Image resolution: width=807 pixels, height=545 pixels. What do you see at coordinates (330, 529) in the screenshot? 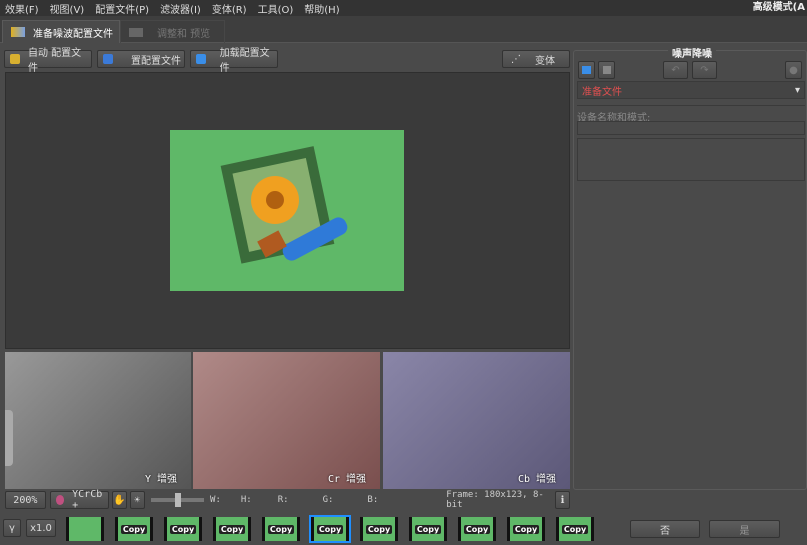
I see `thumbnail-6: Copy` at bounding box center [330, 529].